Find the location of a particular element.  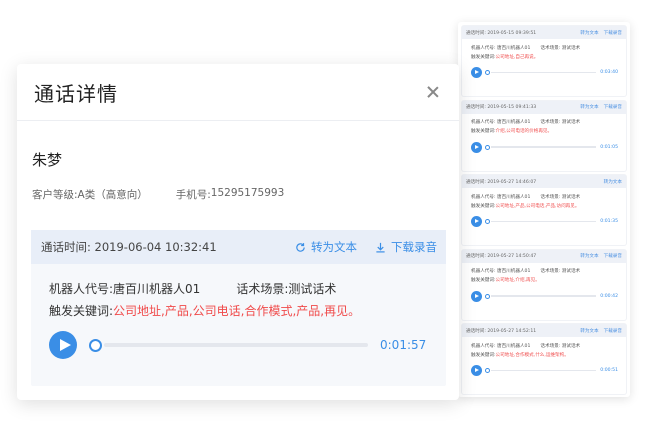

convert-to-text-button: 转为文本 is located at coordinates (326, 247).